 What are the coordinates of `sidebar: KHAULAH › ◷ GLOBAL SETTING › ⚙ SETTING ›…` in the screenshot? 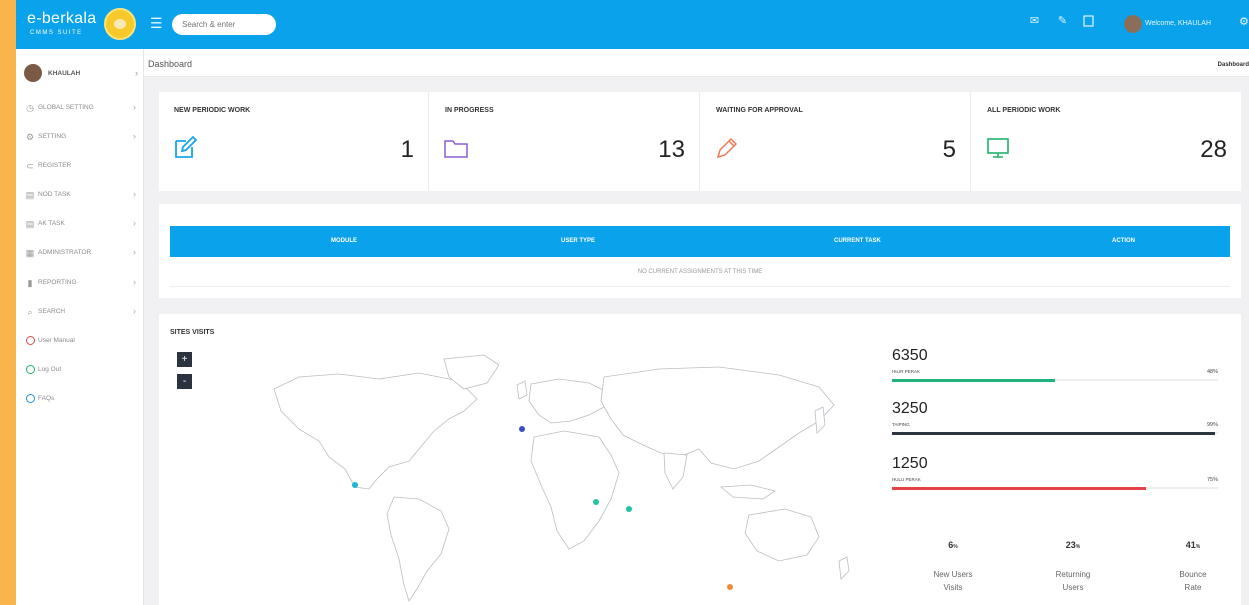 It's located at (80, 327).